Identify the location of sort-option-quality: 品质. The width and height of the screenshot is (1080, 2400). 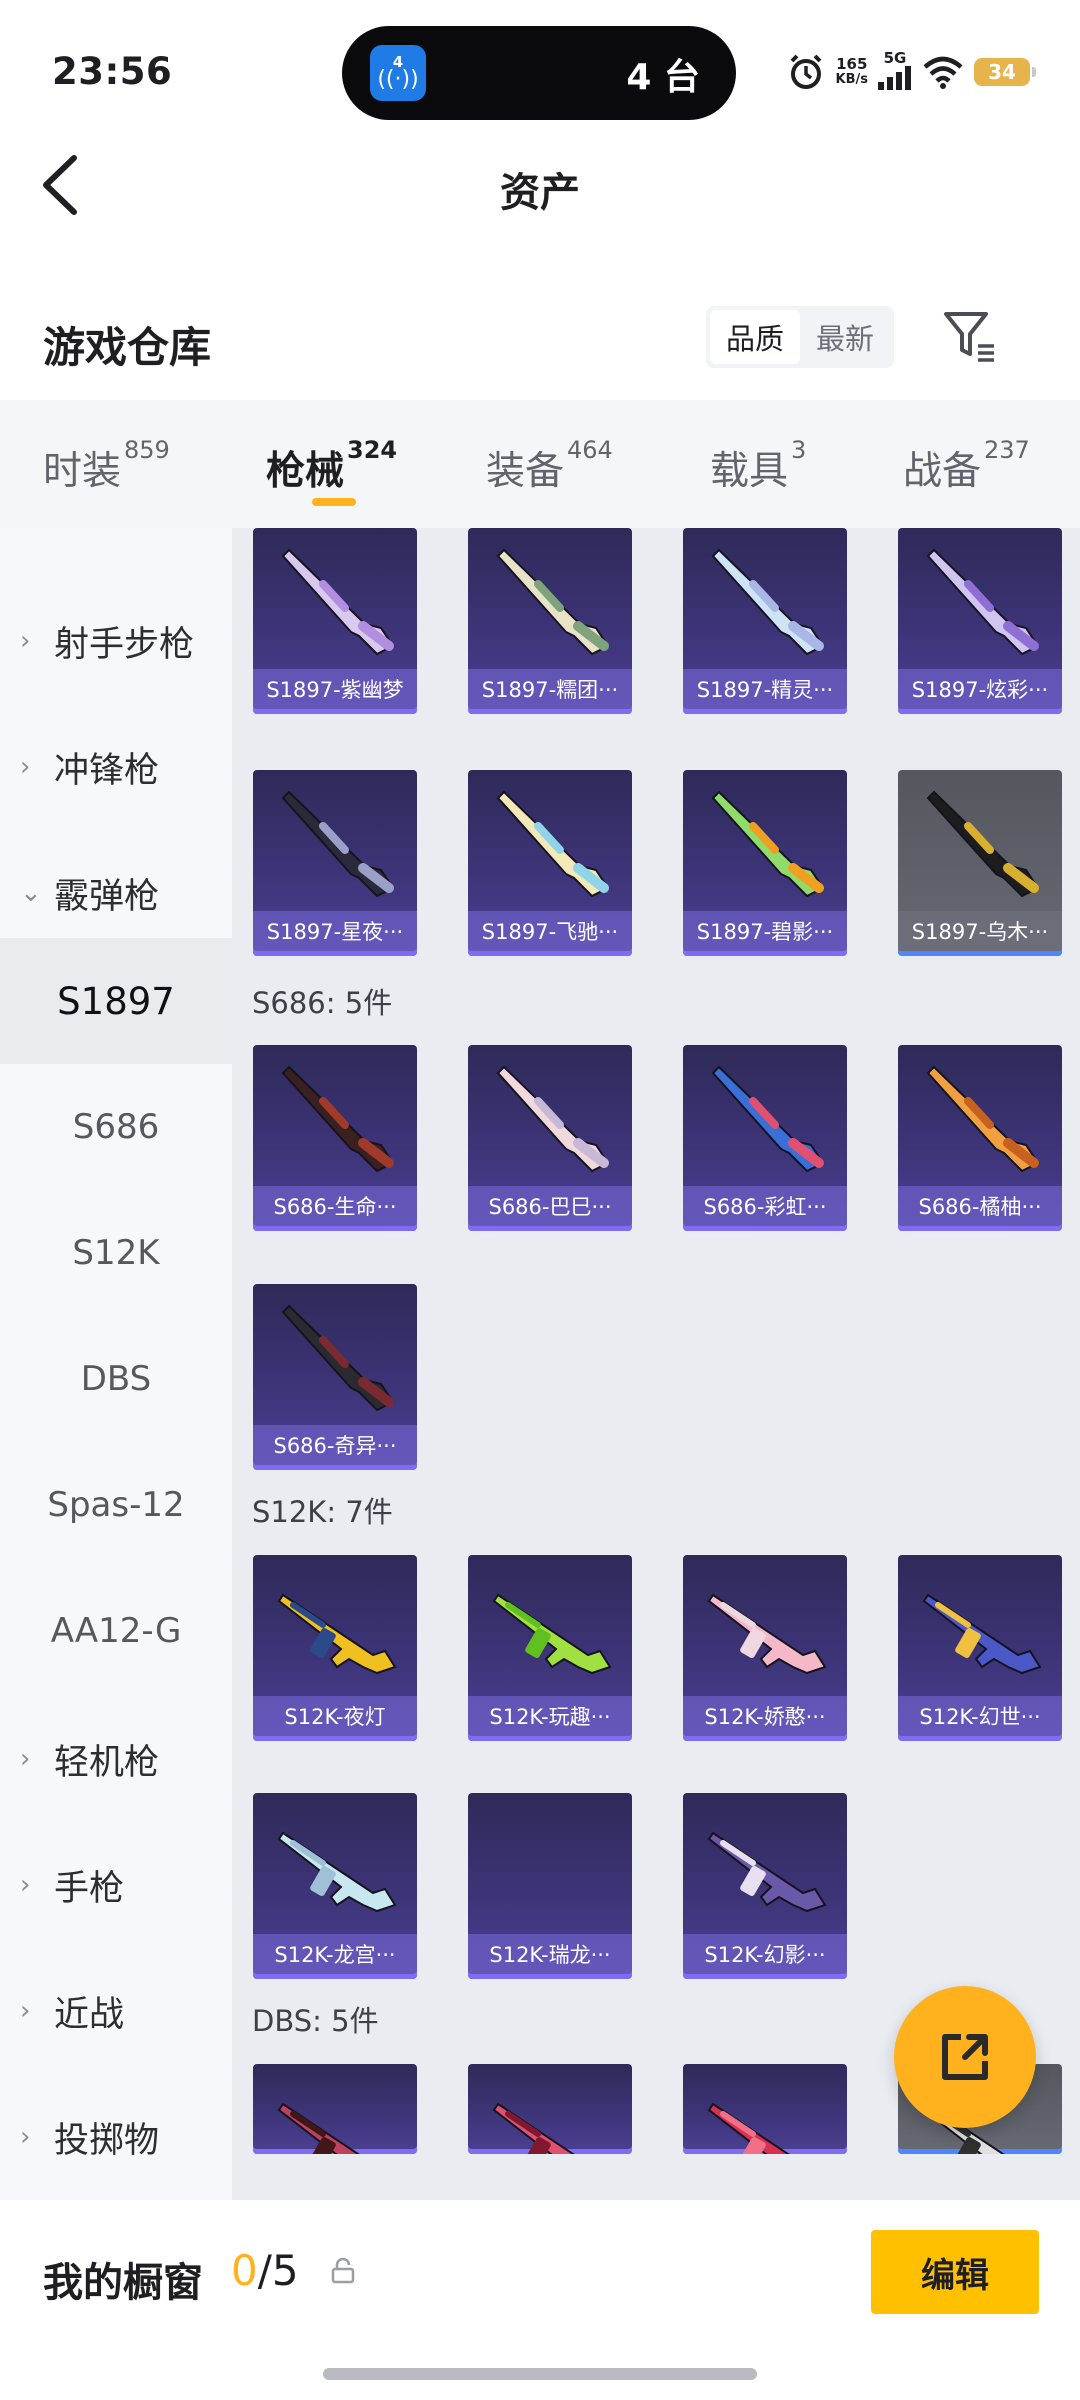
(755, 337).